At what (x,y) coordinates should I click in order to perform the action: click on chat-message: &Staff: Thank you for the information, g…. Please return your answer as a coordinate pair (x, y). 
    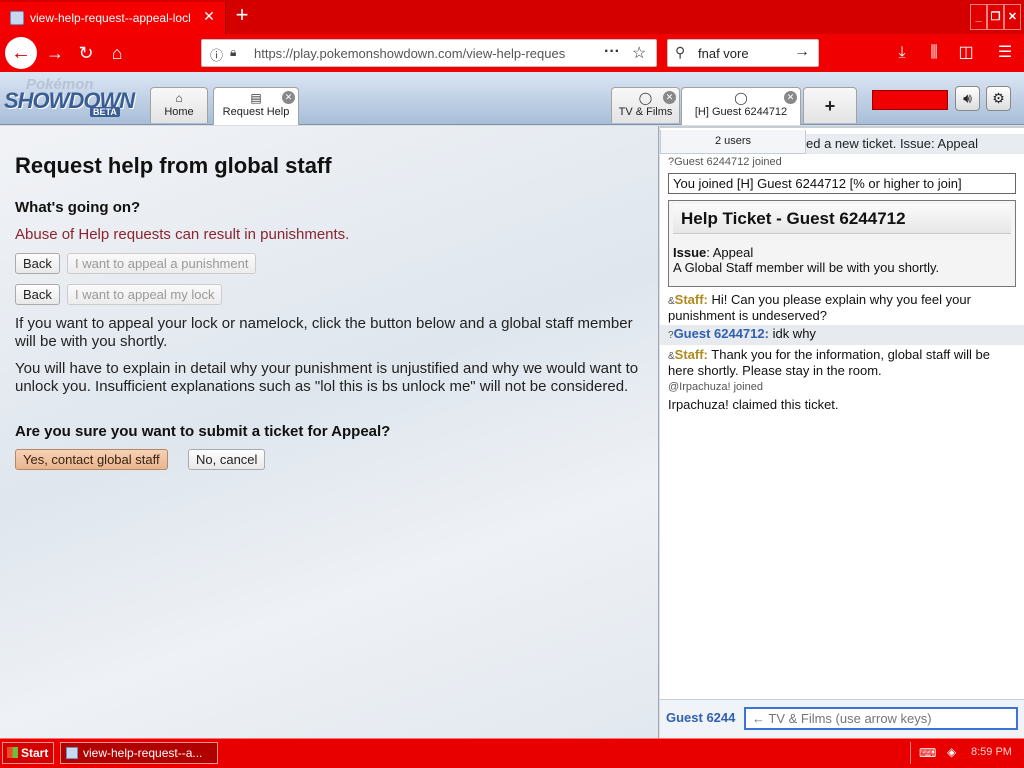
    Looking at the image, I should click on (842, 363).